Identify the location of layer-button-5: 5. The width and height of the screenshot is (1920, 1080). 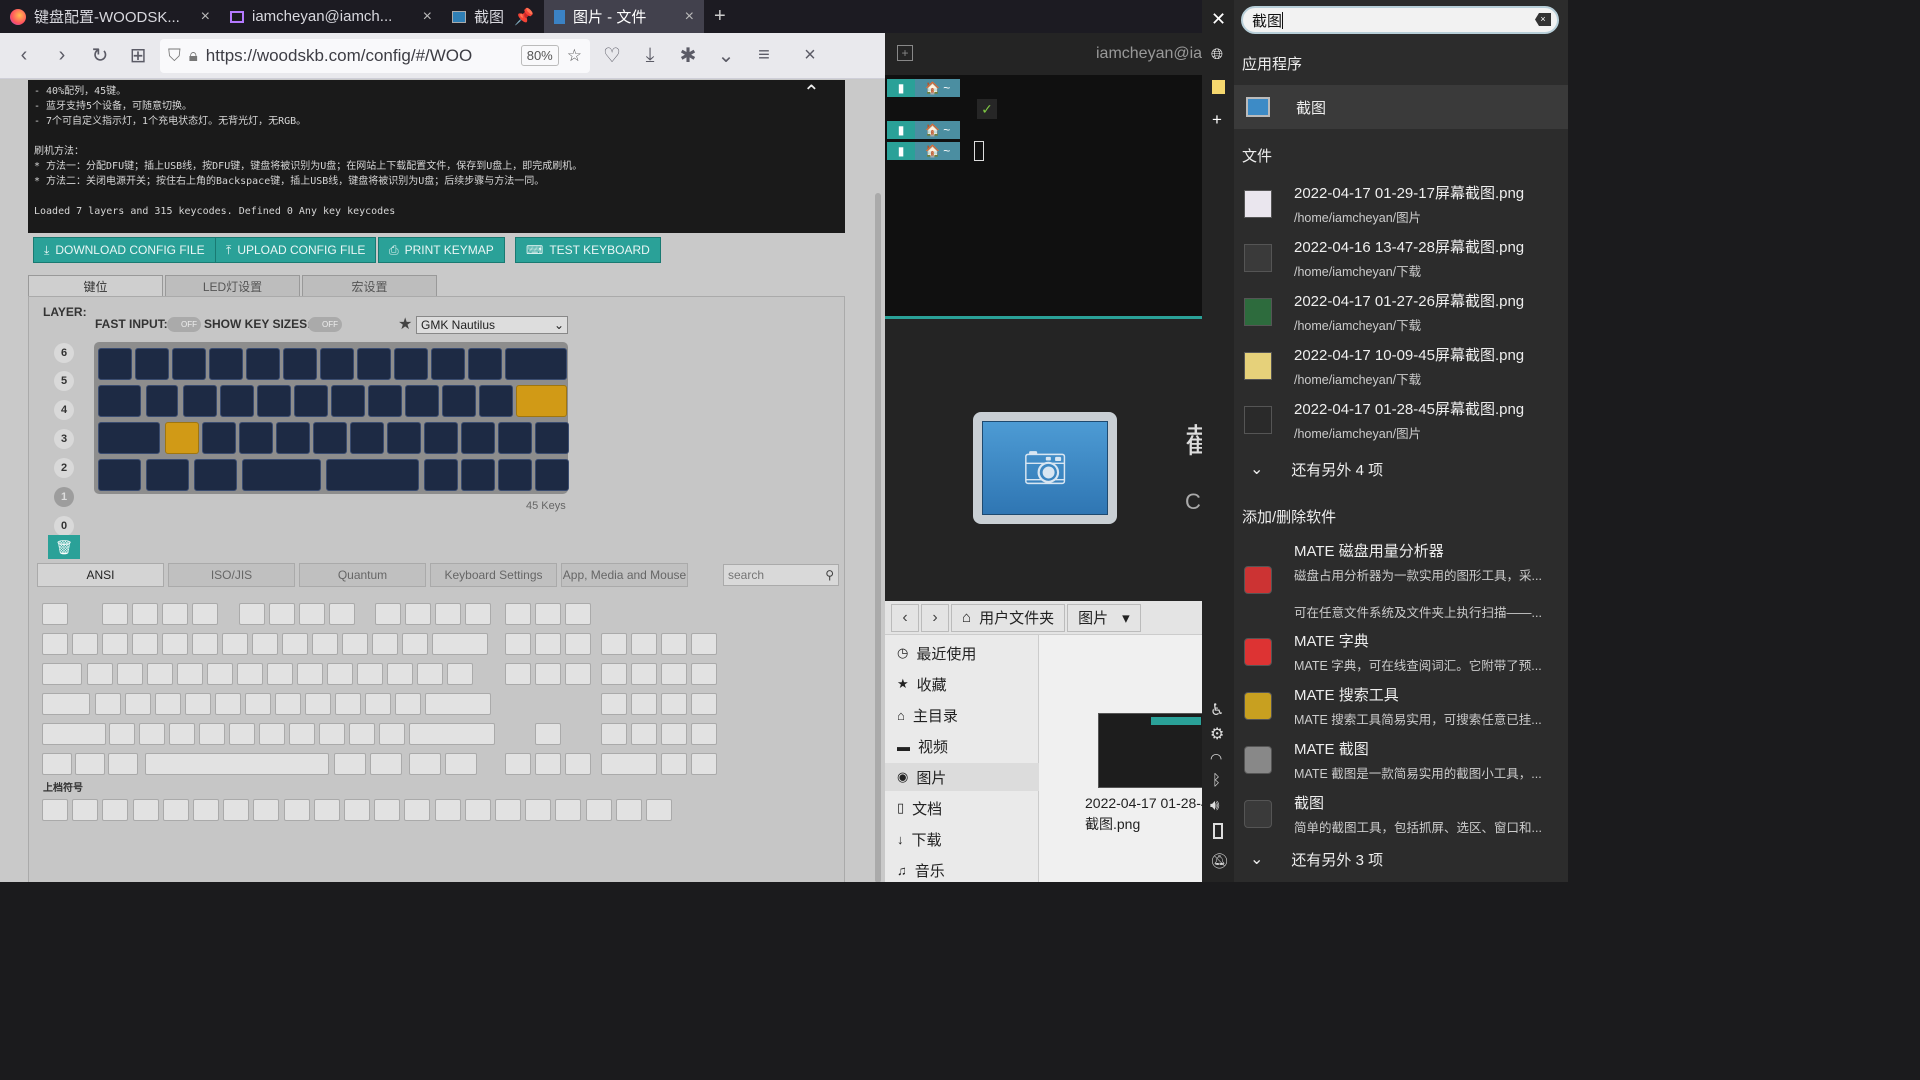
(64, 381).